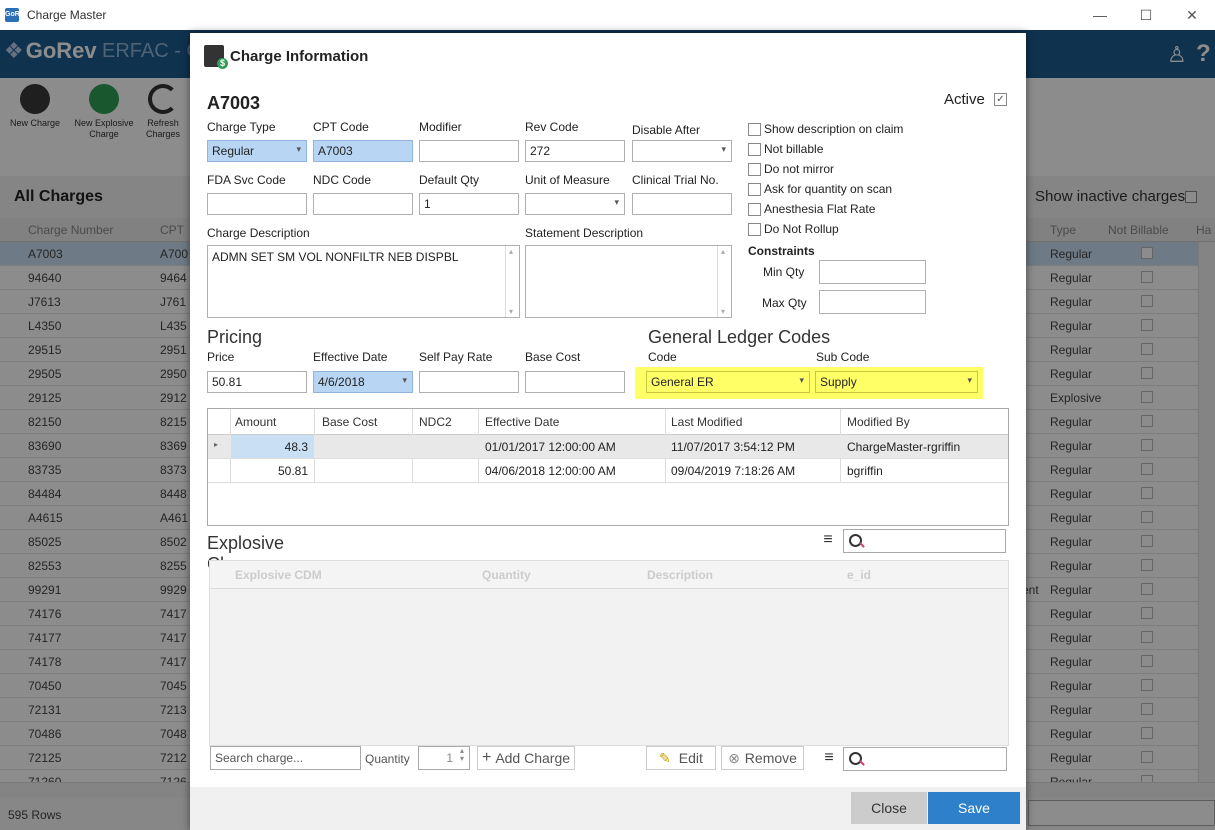  I want to click on app-logo-icon: GoRev, so click(16, 15).